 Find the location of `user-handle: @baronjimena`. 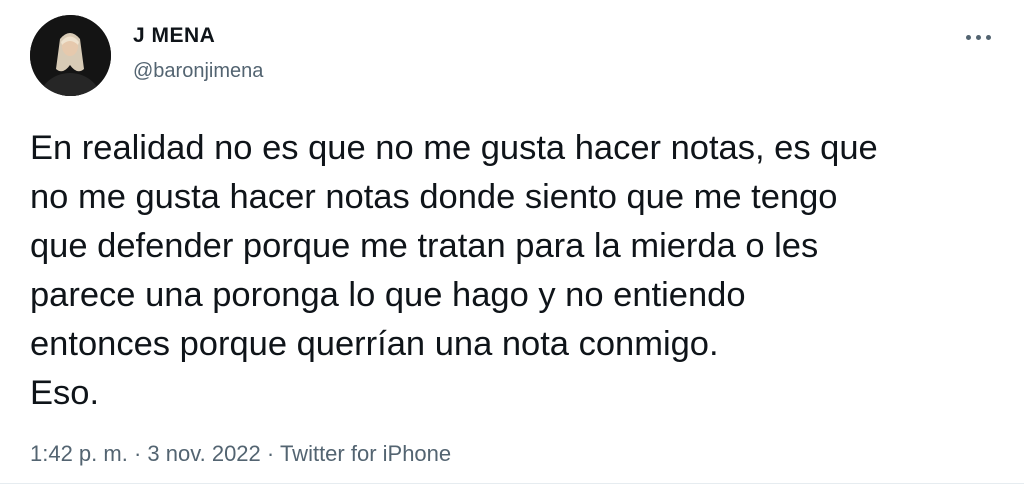

user-handle: @baronjimena is located at coordinates (198, 71).